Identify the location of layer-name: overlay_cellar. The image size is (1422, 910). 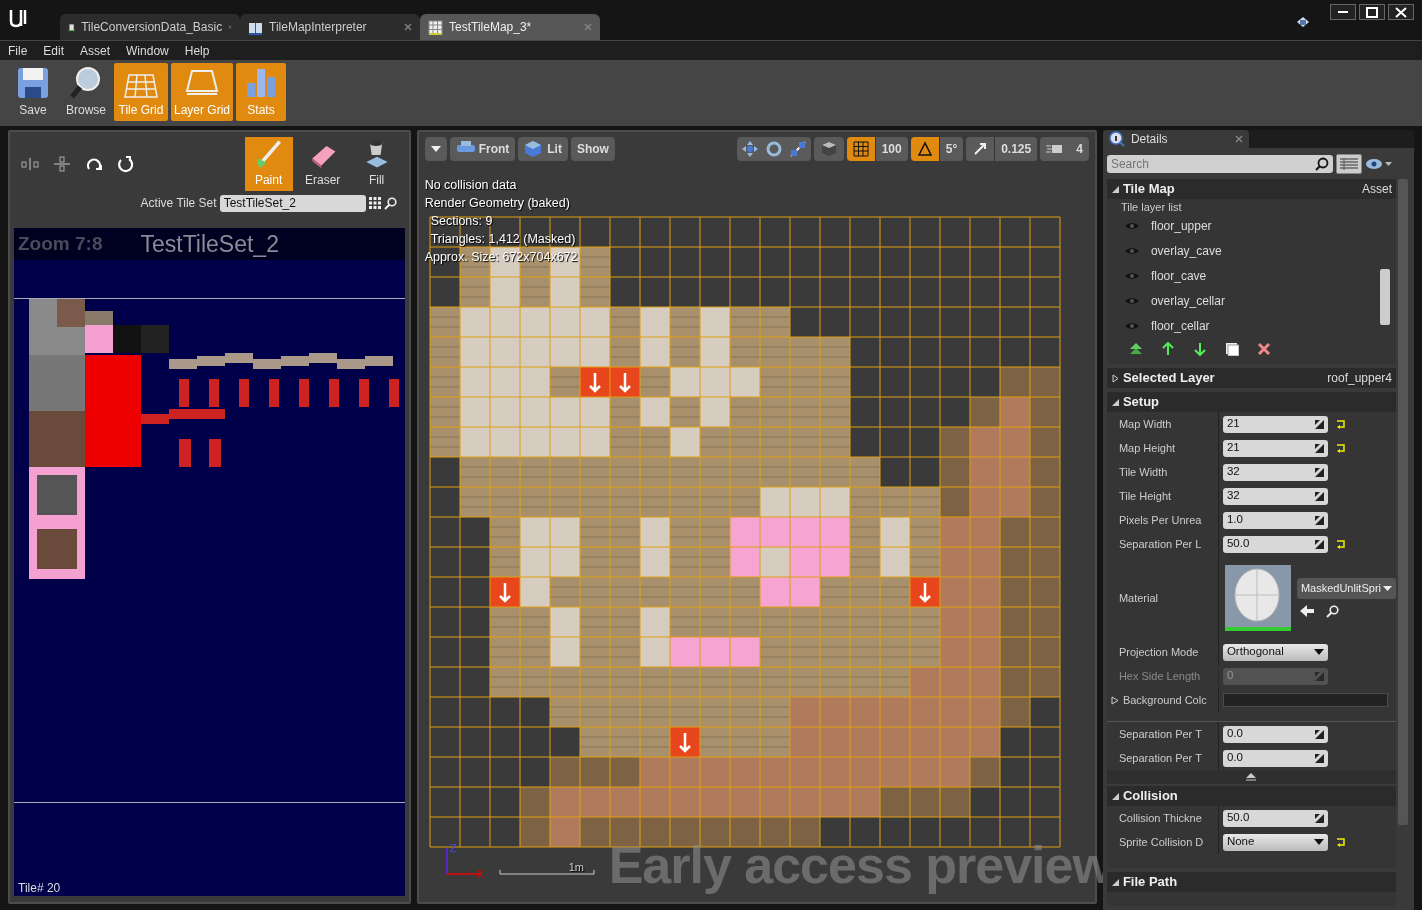
(1187, 300).